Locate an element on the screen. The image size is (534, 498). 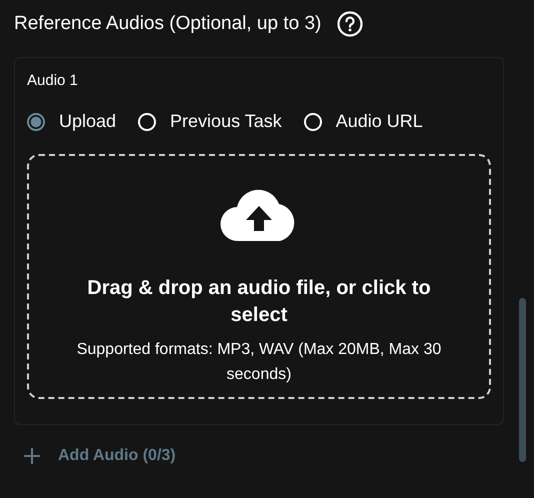
help-icon is located at coordinates (350, 24).